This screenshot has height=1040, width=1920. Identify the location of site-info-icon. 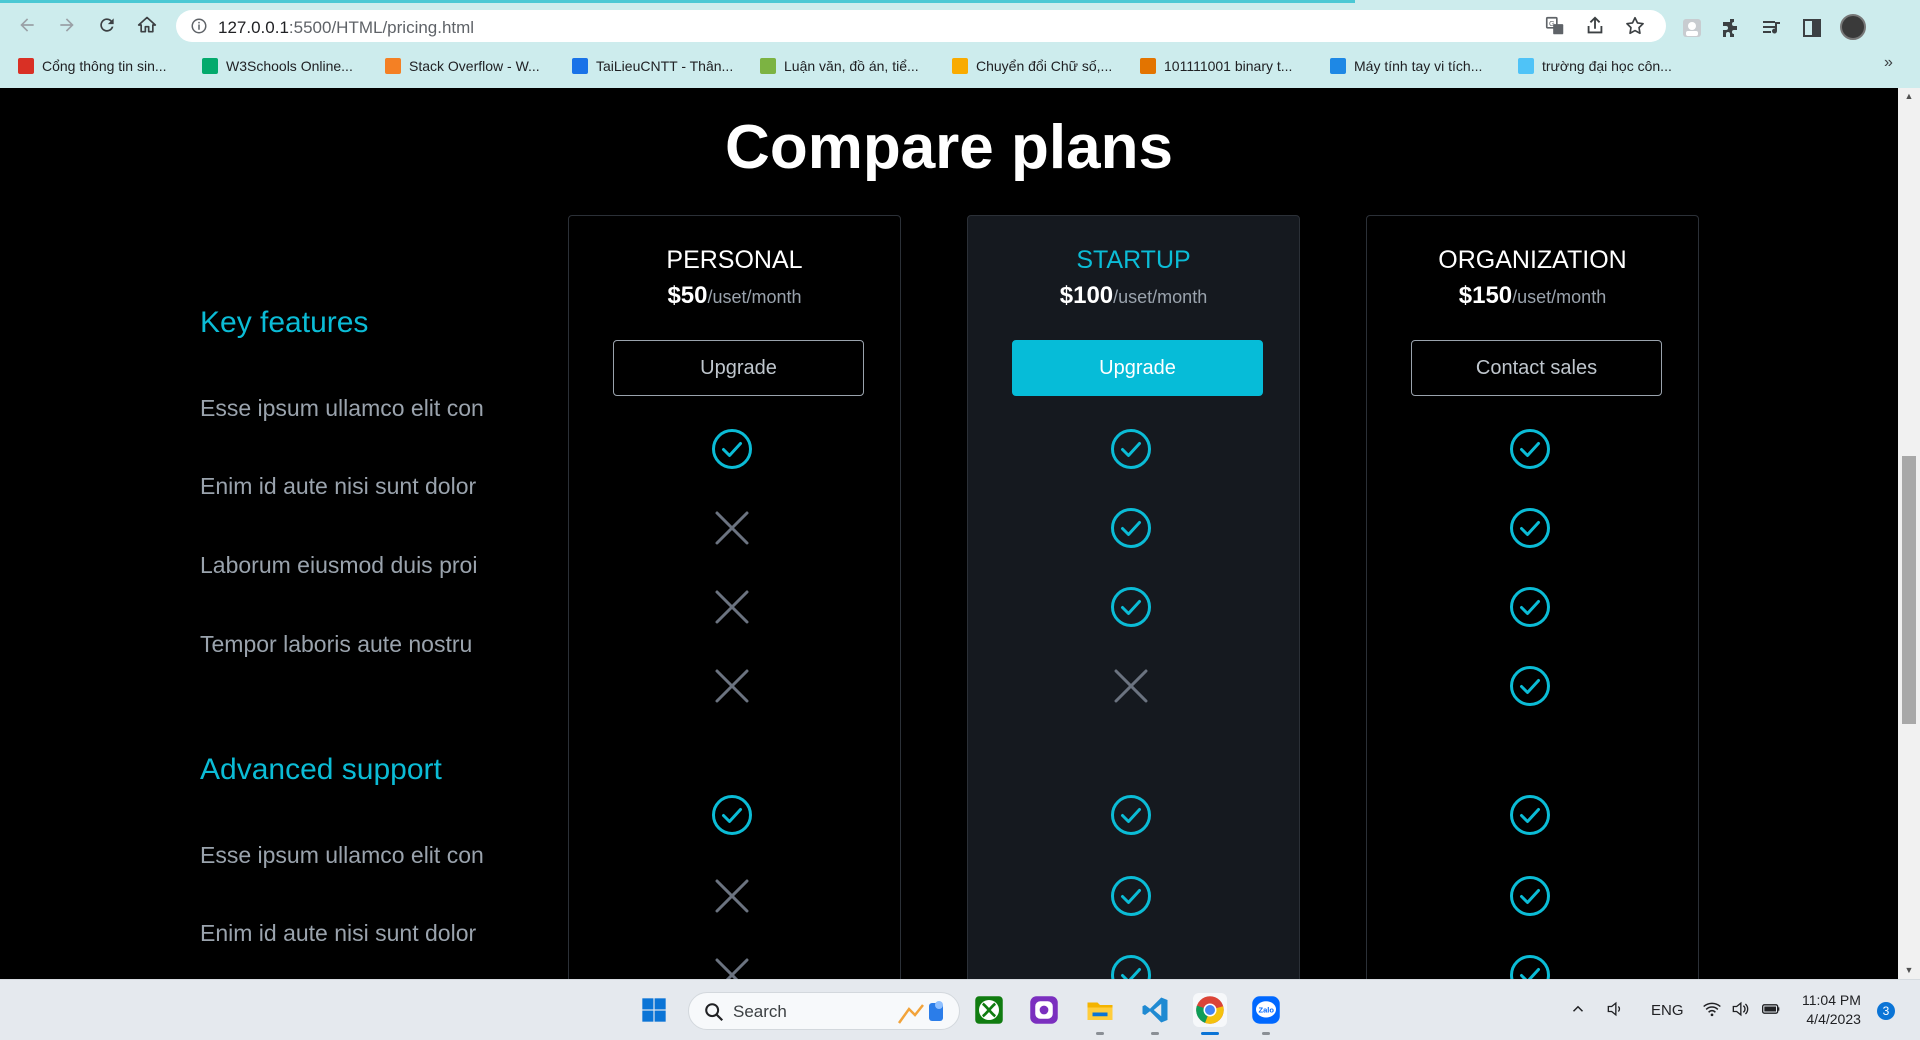
(199, 26).